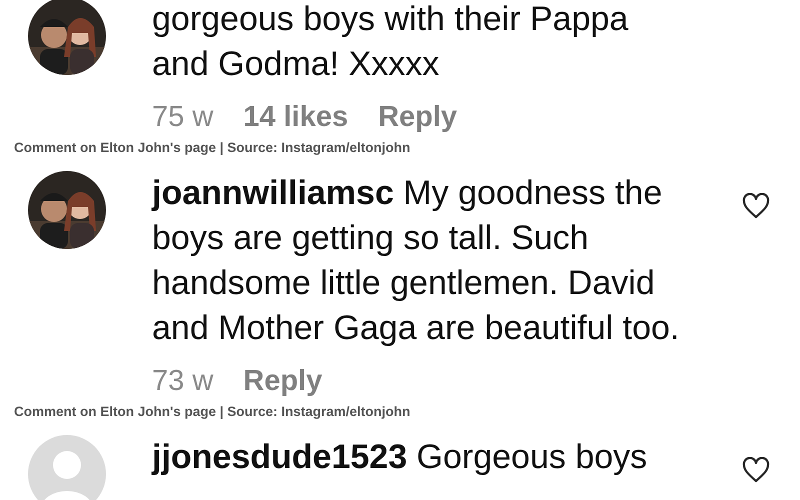  Describe the element at coordinates (295, 117) in the screenshot. I see `like-count: 14 likes` at that location.